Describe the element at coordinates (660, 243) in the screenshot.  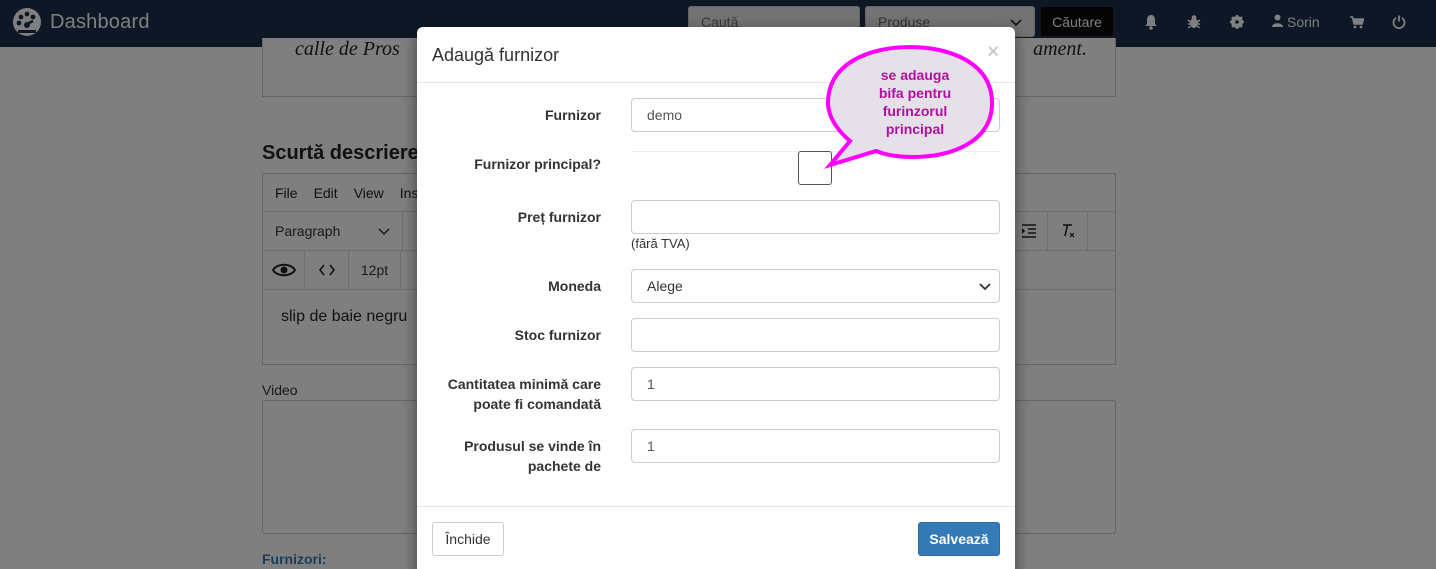
I see `price-help-text: (fără TVA)` at that location.